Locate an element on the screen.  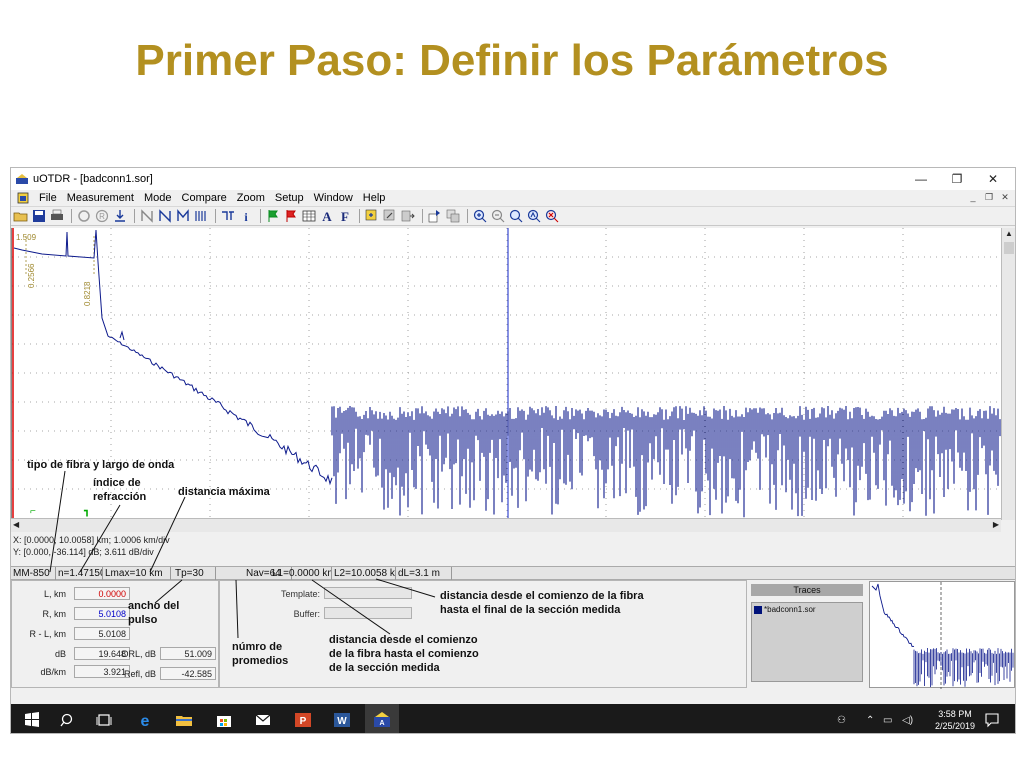
font-a-icon: A is located at coordinates (327, 216).